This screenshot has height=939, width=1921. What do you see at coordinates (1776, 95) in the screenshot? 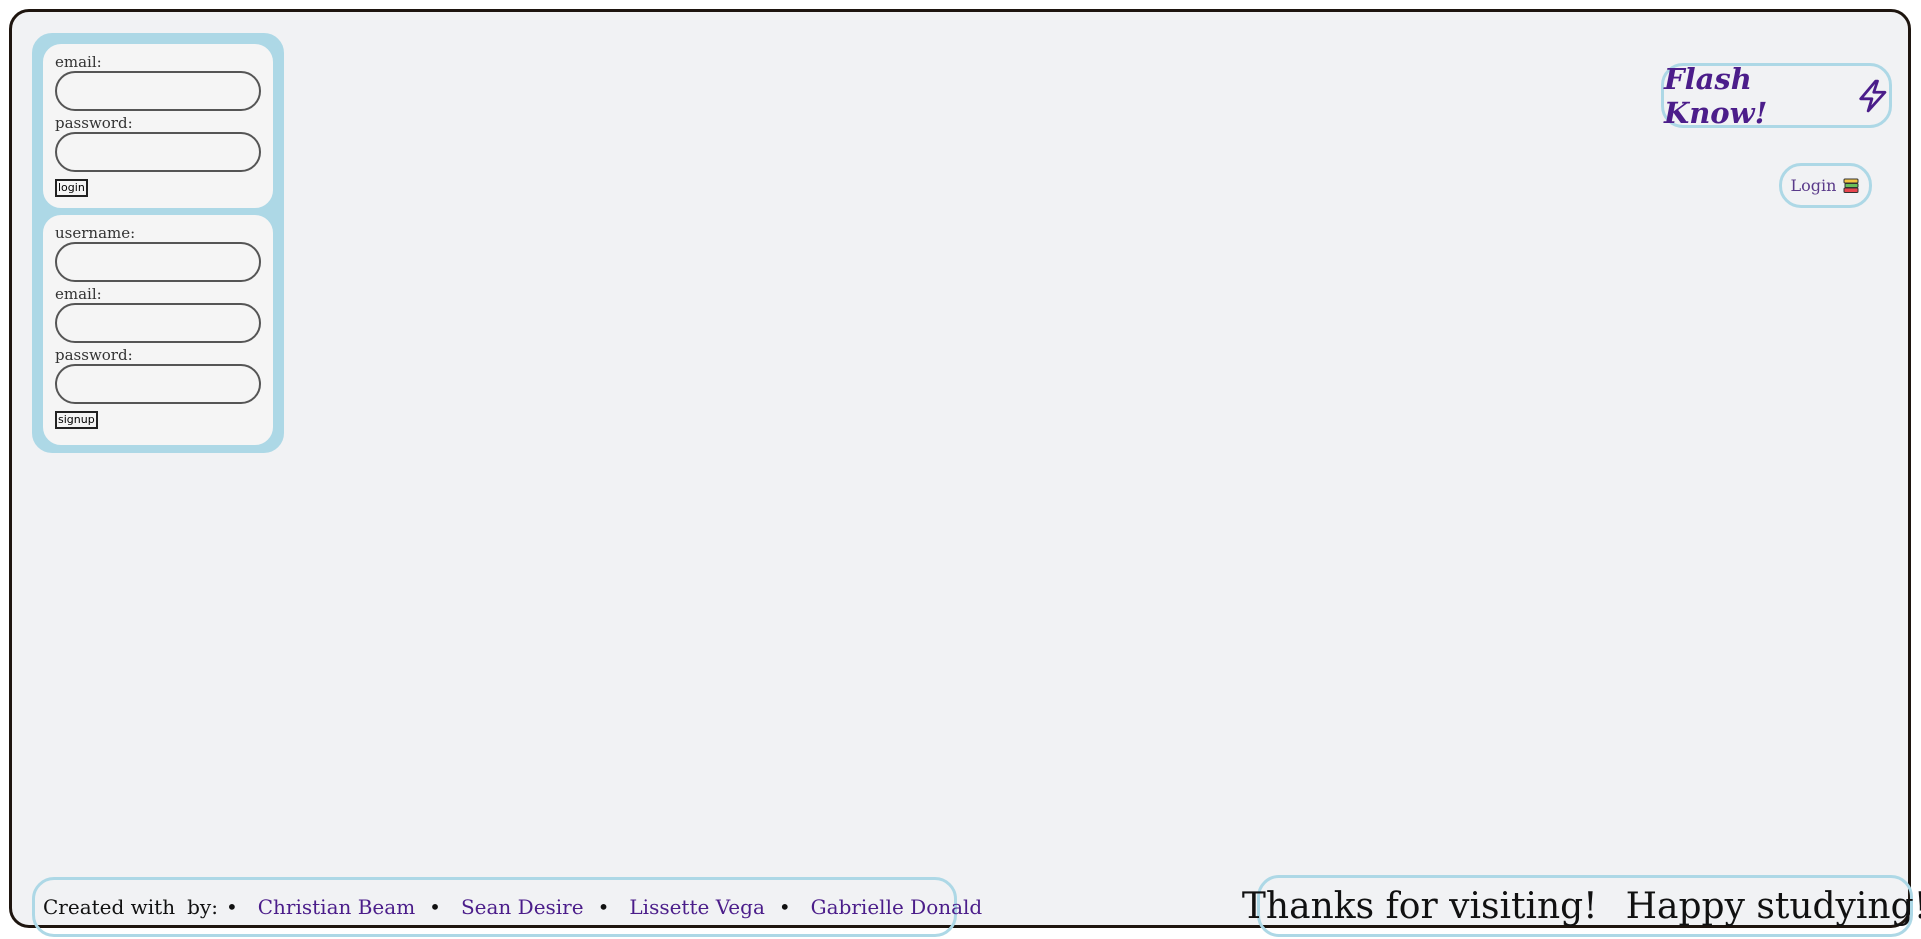
I see `brand-badge: Flash Know!` at bounding box center [1776, 95].